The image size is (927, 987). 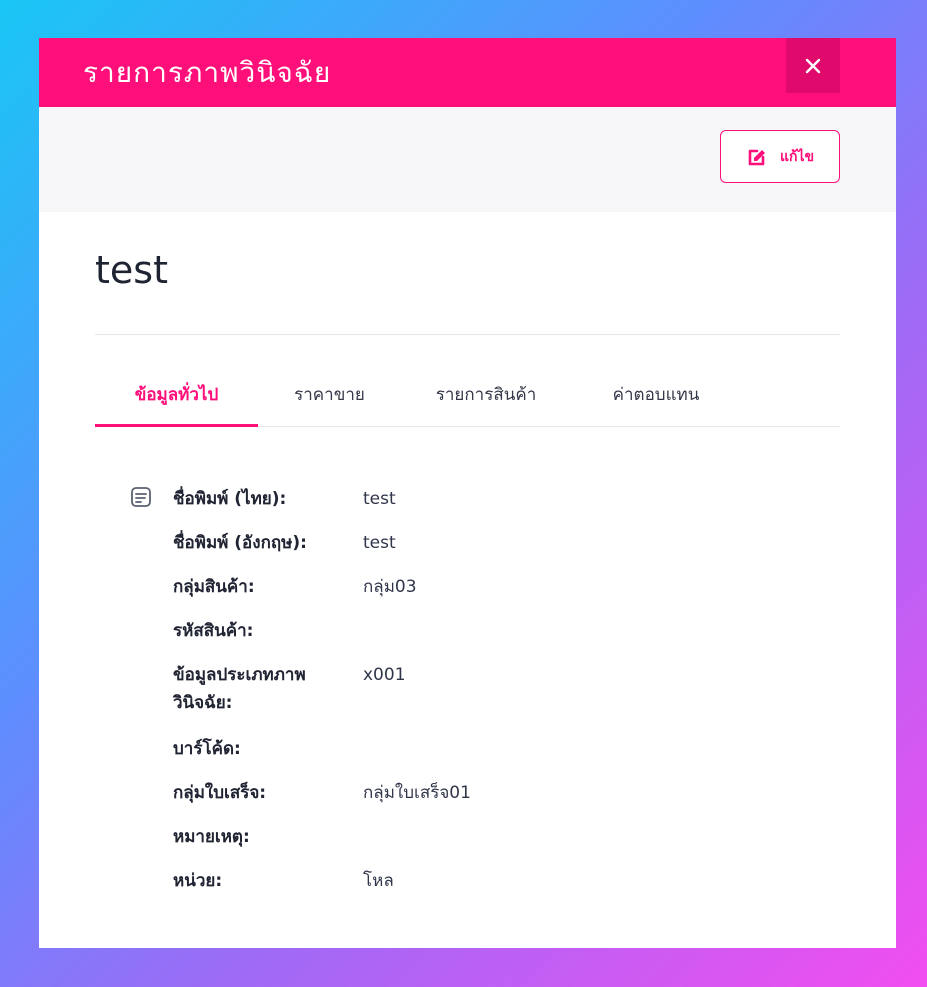 I want to click on field-label: กลุ่มใบเสร็จ:, so click(x=220, y=793).